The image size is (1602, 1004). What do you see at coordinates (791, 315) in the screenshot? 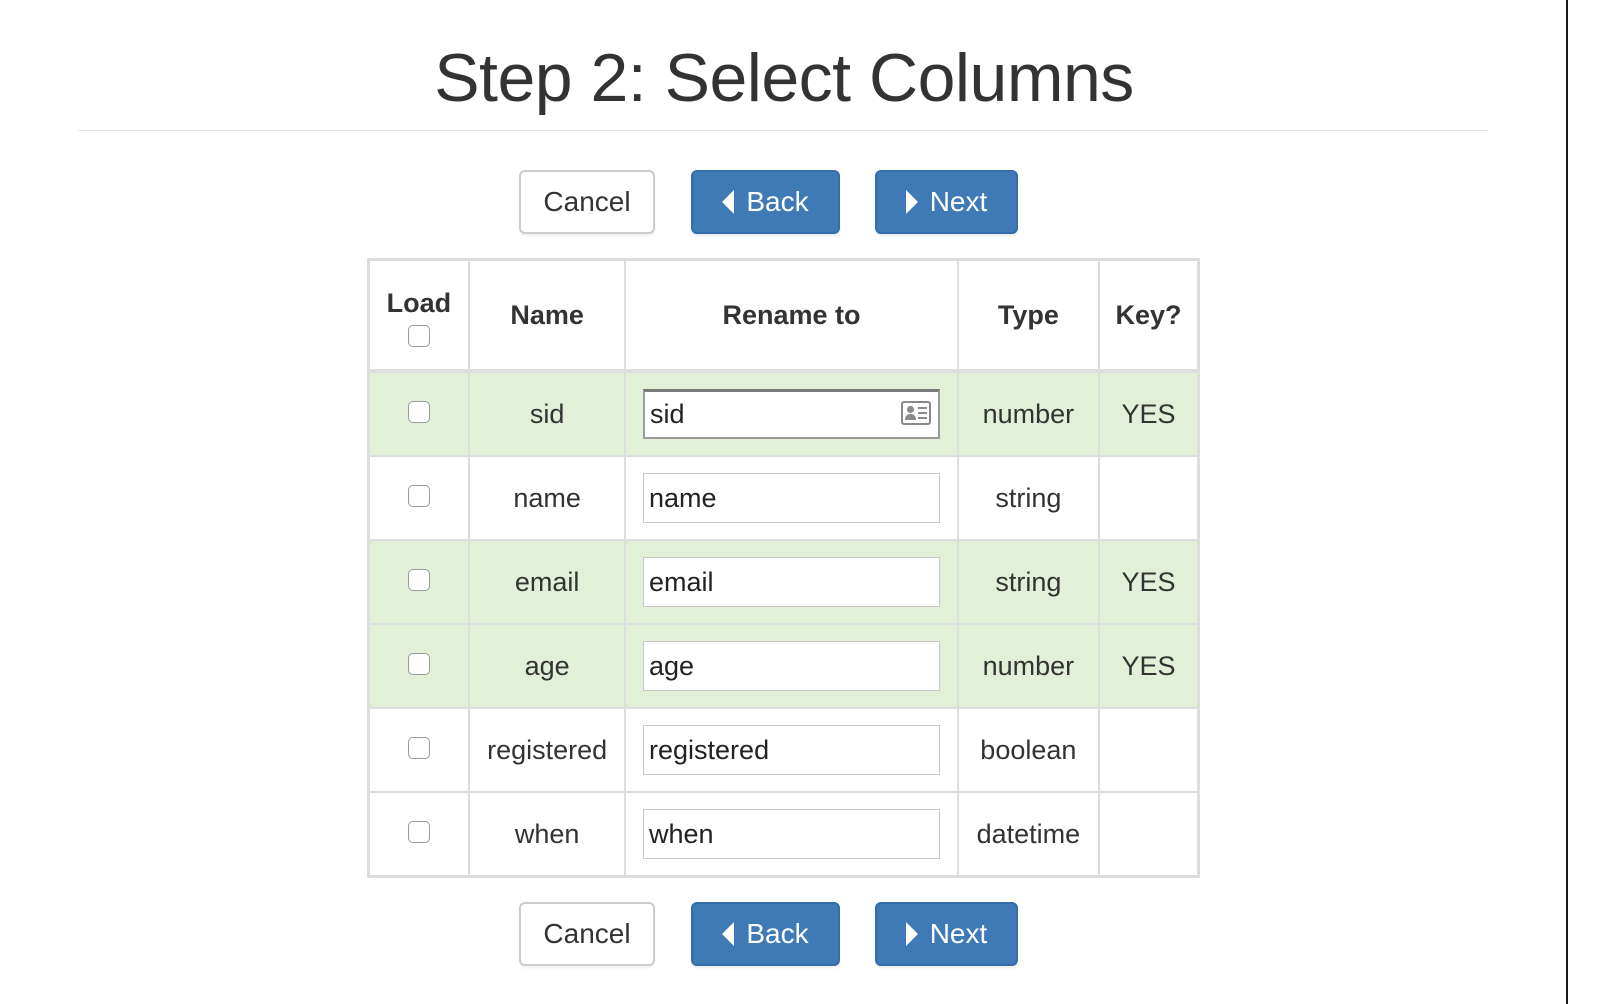
I see `rename-column-header: Rename to` at bounding box center [791, 315].